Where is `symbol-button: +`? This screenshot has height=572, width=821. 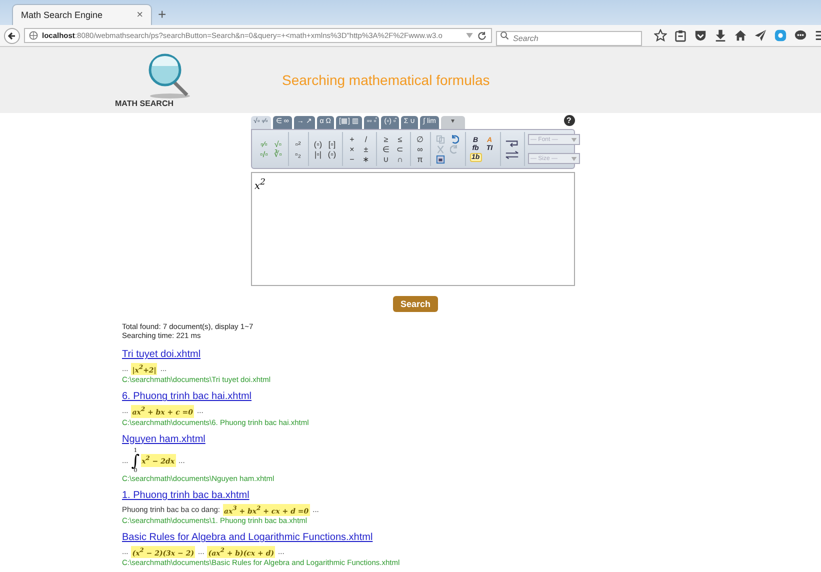 symbol-button: + is located at coordinates (352, 139).